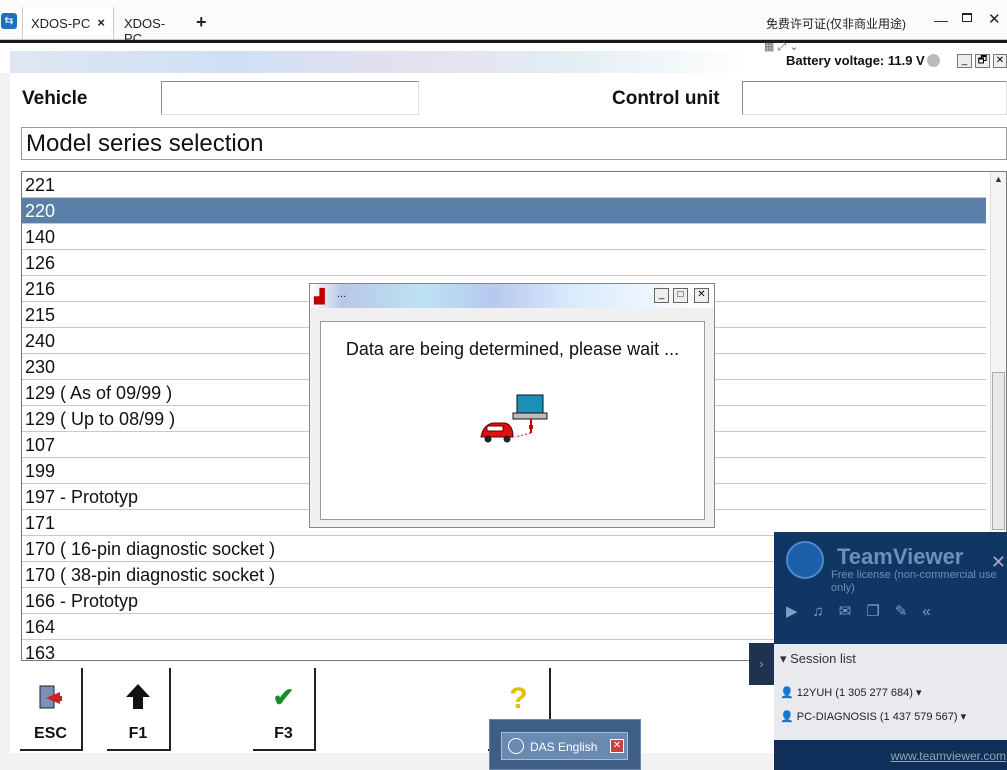 This screenshot has height=770, width=1007. I want to click on tools-icon: ✎, so click(909, 611).